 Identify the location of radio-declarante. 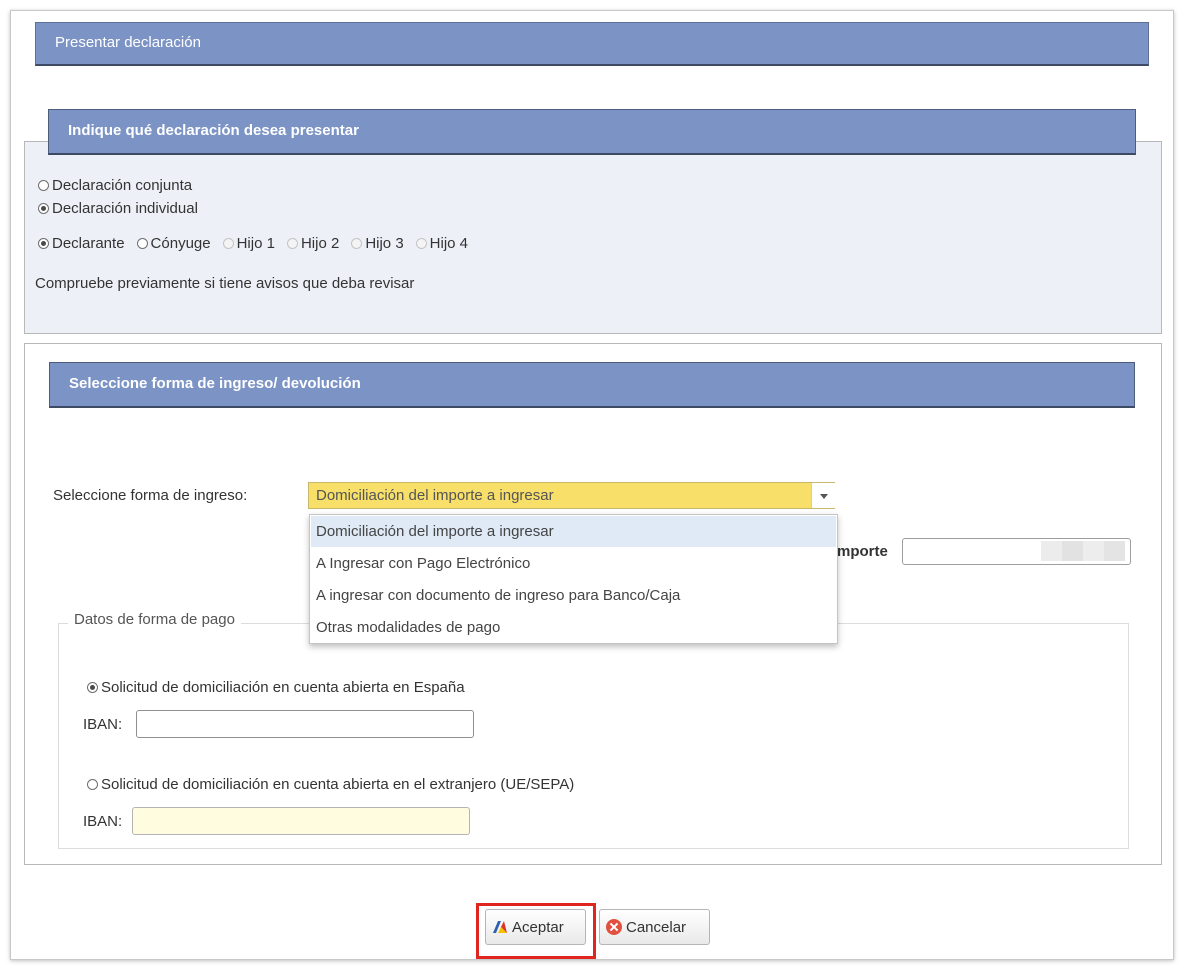
(43, 243).